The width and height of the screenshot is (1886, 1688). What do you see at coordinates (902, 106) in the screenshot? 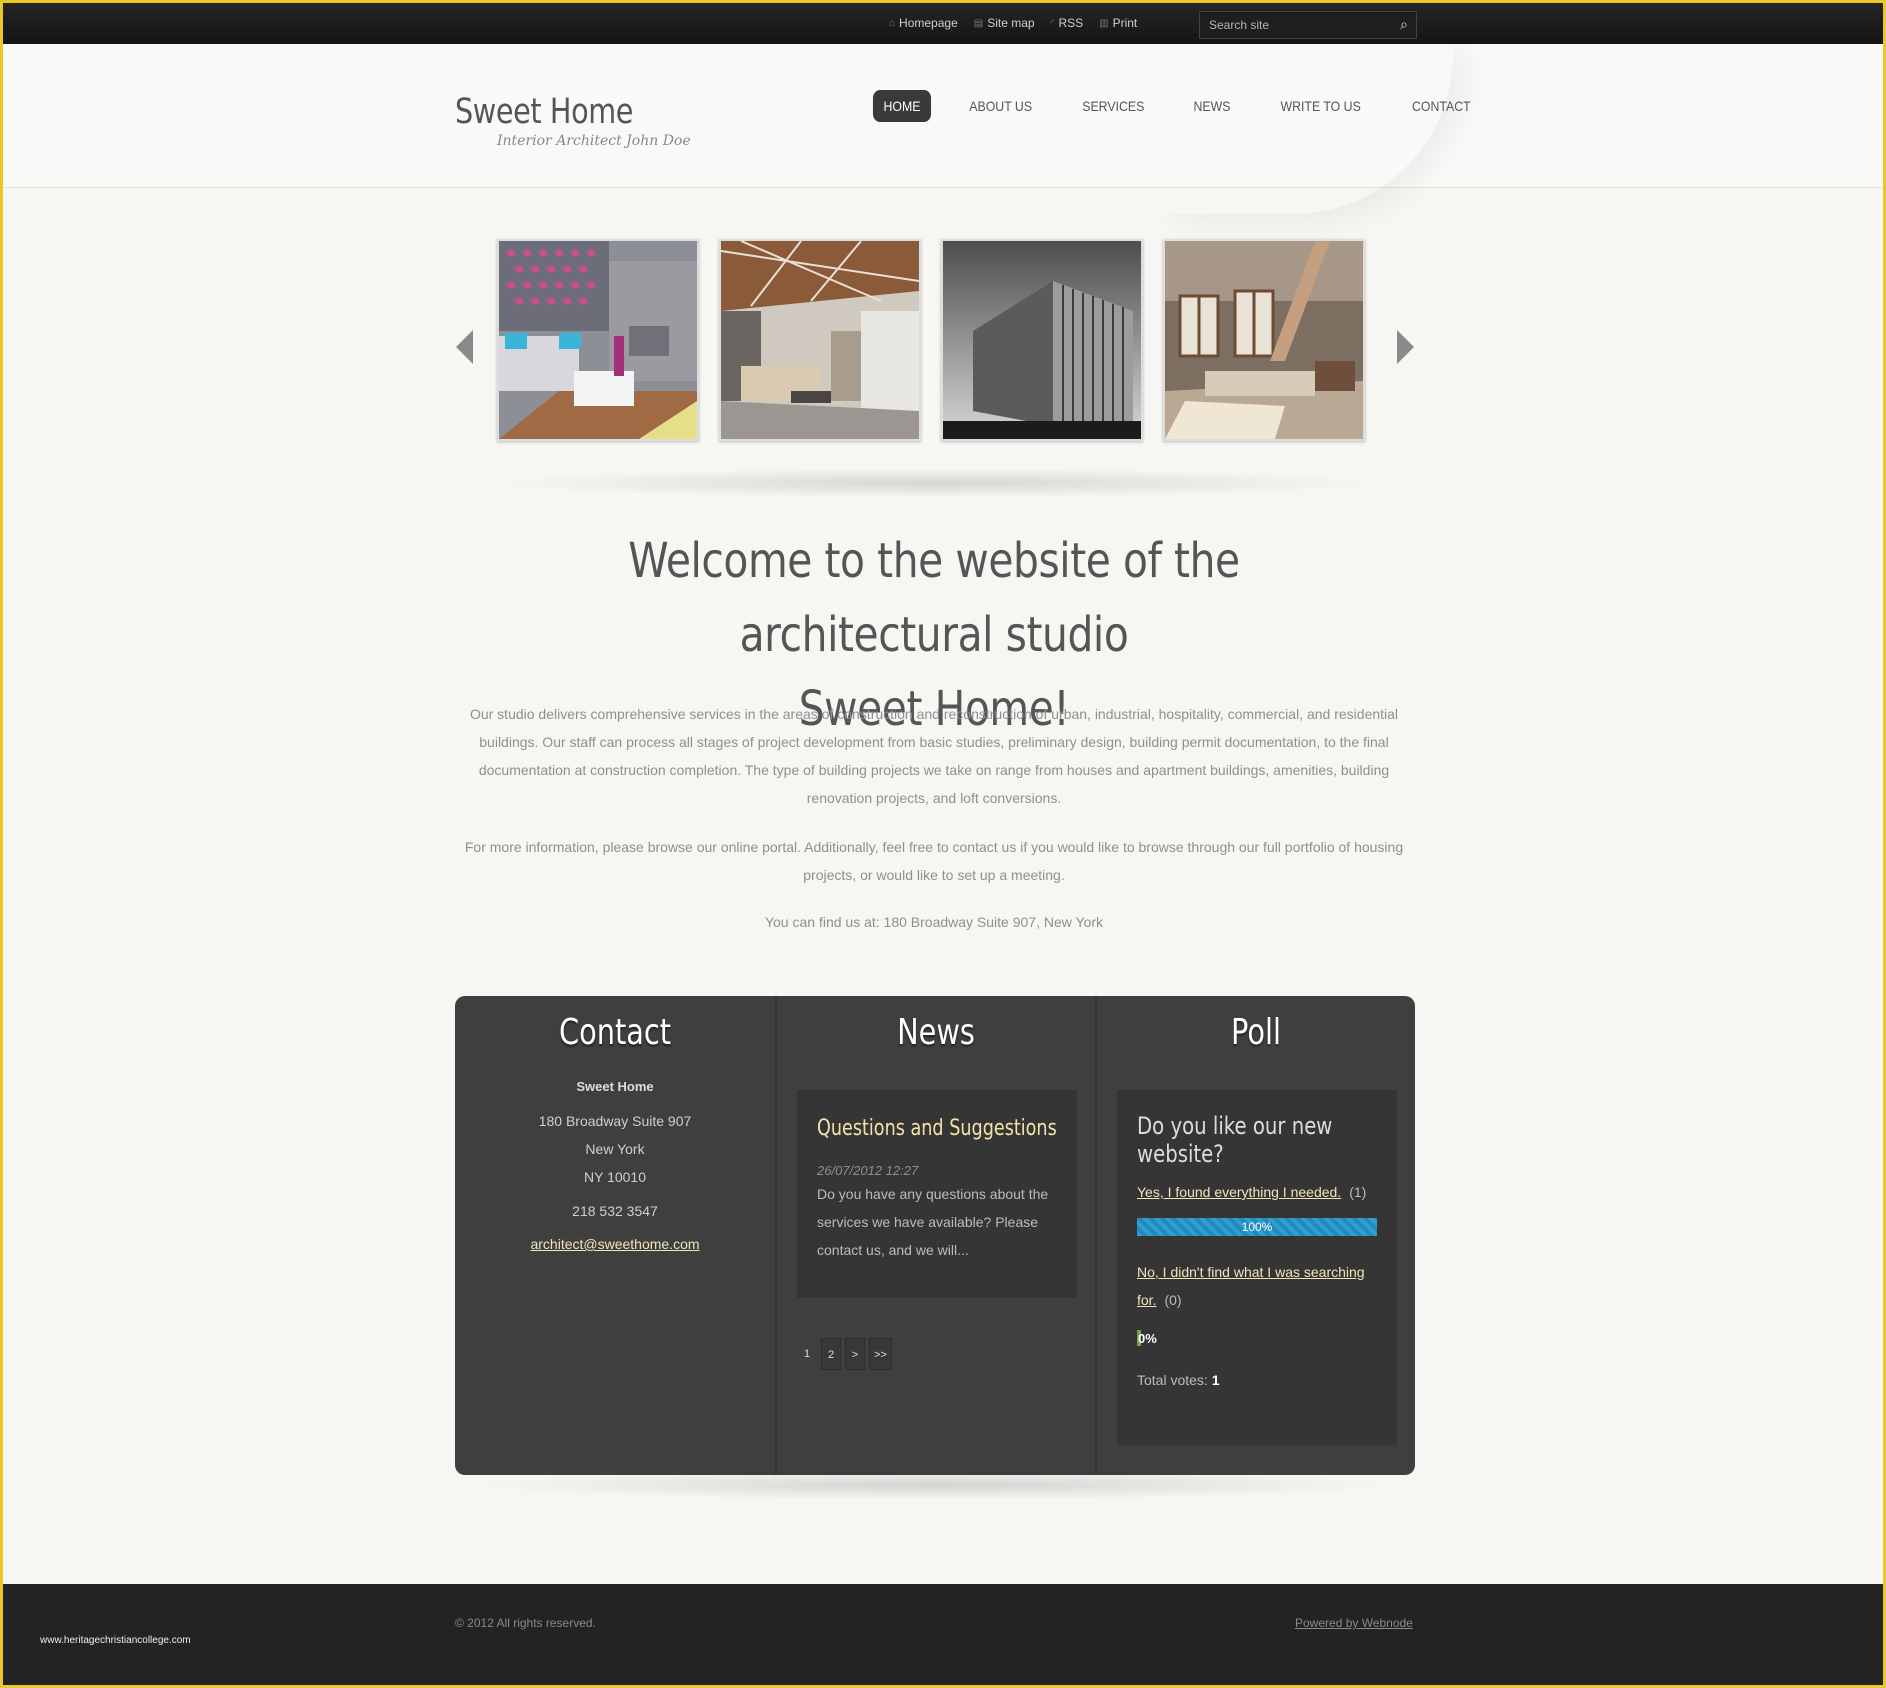
I see `nav-home: HOME` at bounding box center [902, 106].